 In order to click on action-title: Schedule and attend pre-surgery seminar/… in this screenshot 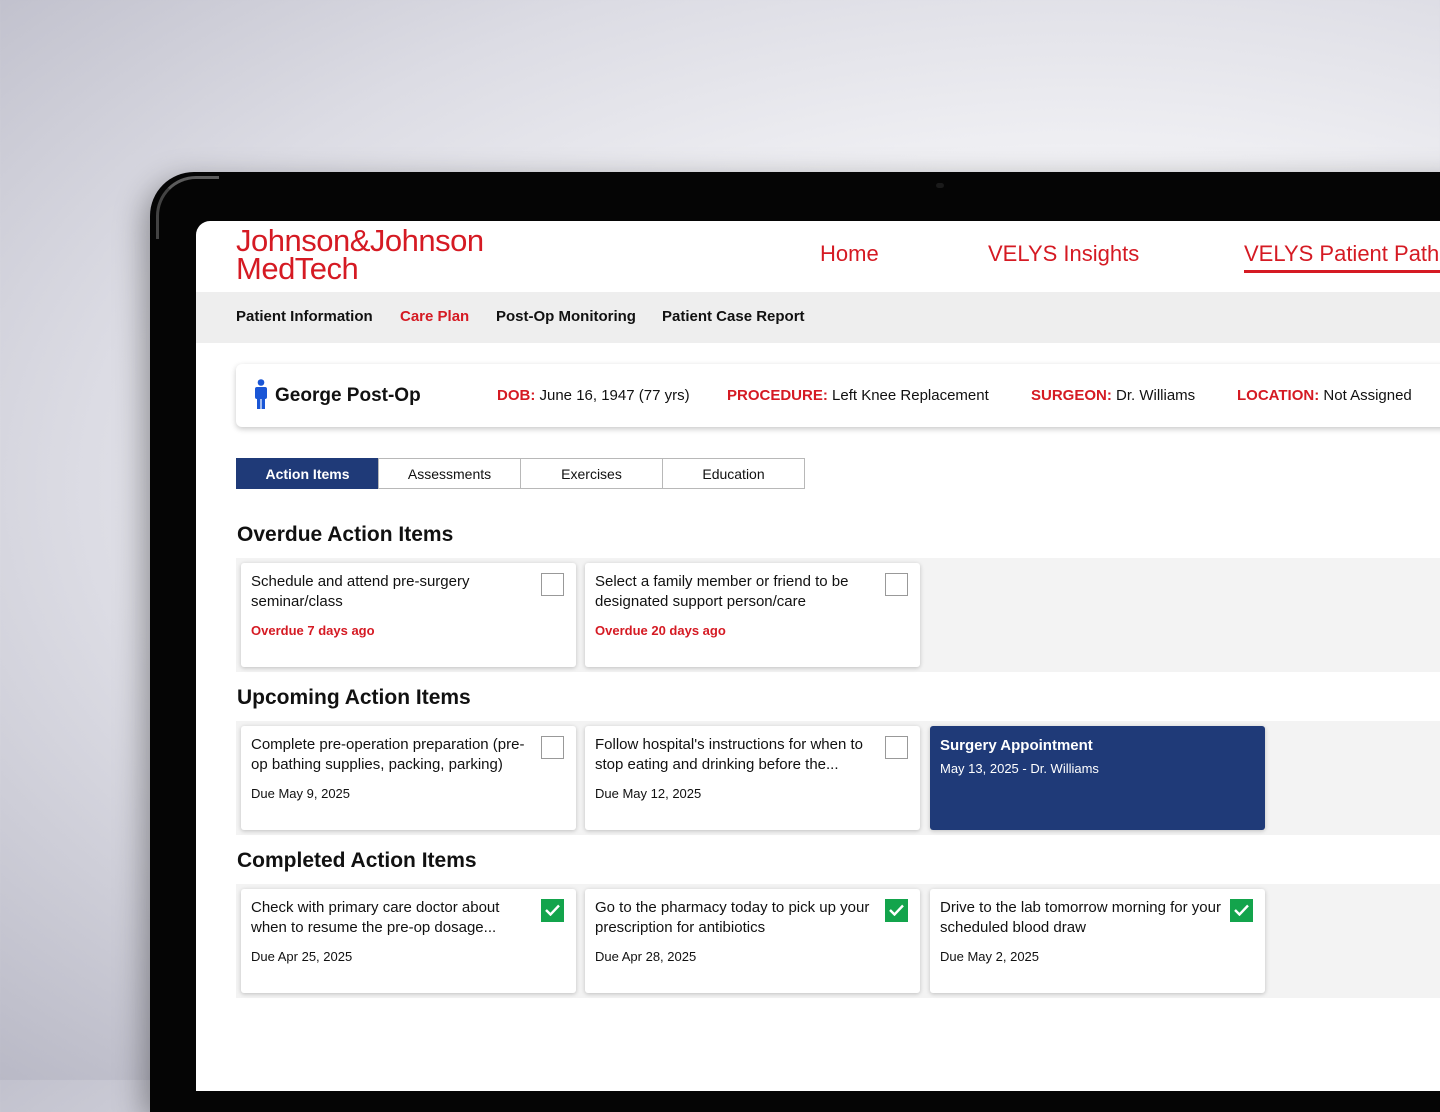, I will do `click(360, 591)`.